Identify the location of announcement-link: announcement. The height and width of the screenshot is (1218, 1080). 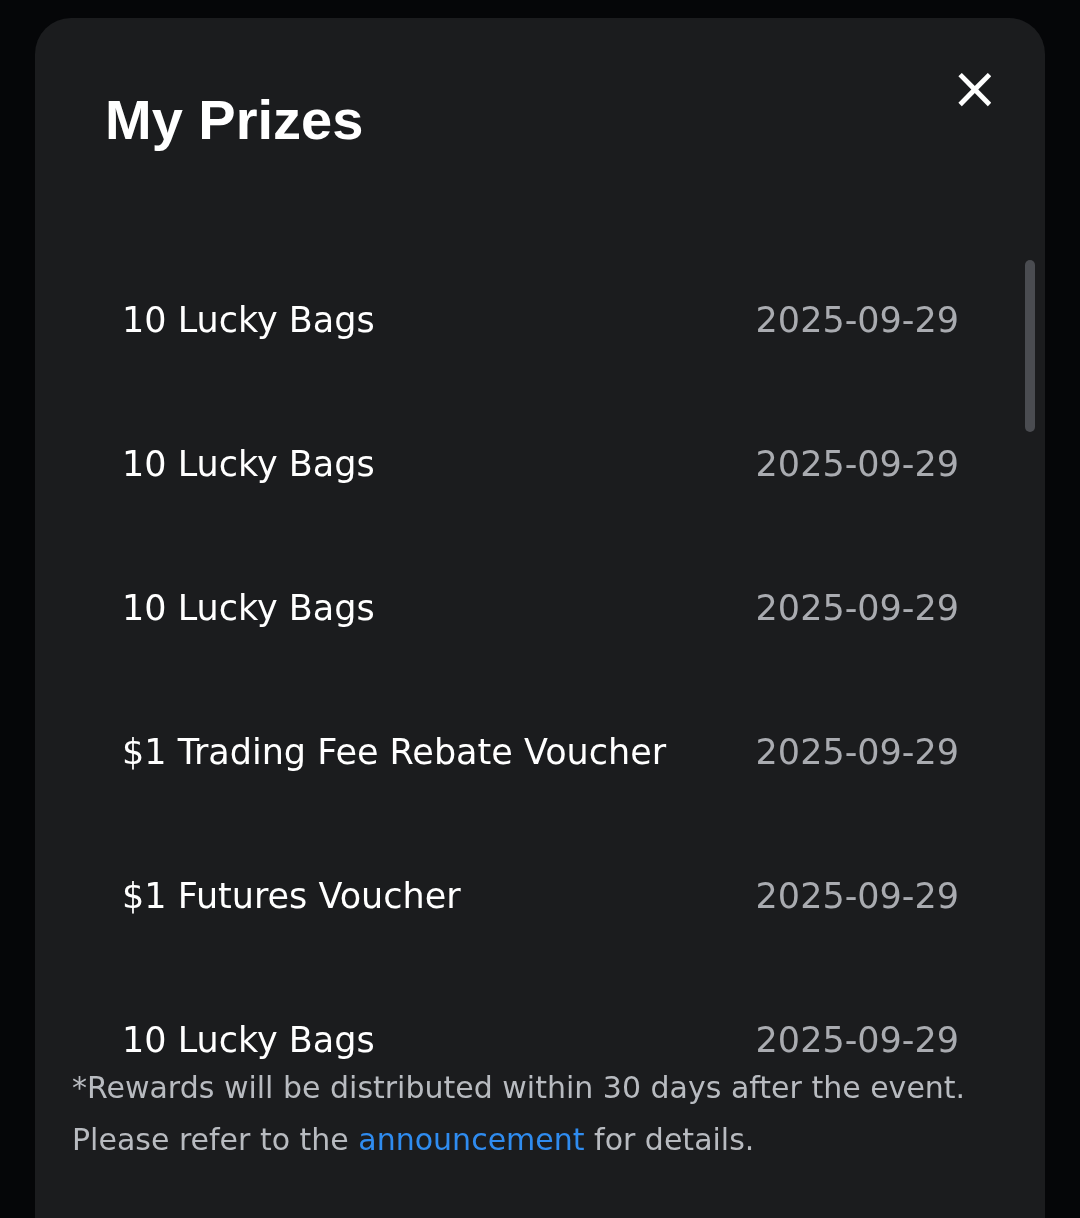
(471, 1139).